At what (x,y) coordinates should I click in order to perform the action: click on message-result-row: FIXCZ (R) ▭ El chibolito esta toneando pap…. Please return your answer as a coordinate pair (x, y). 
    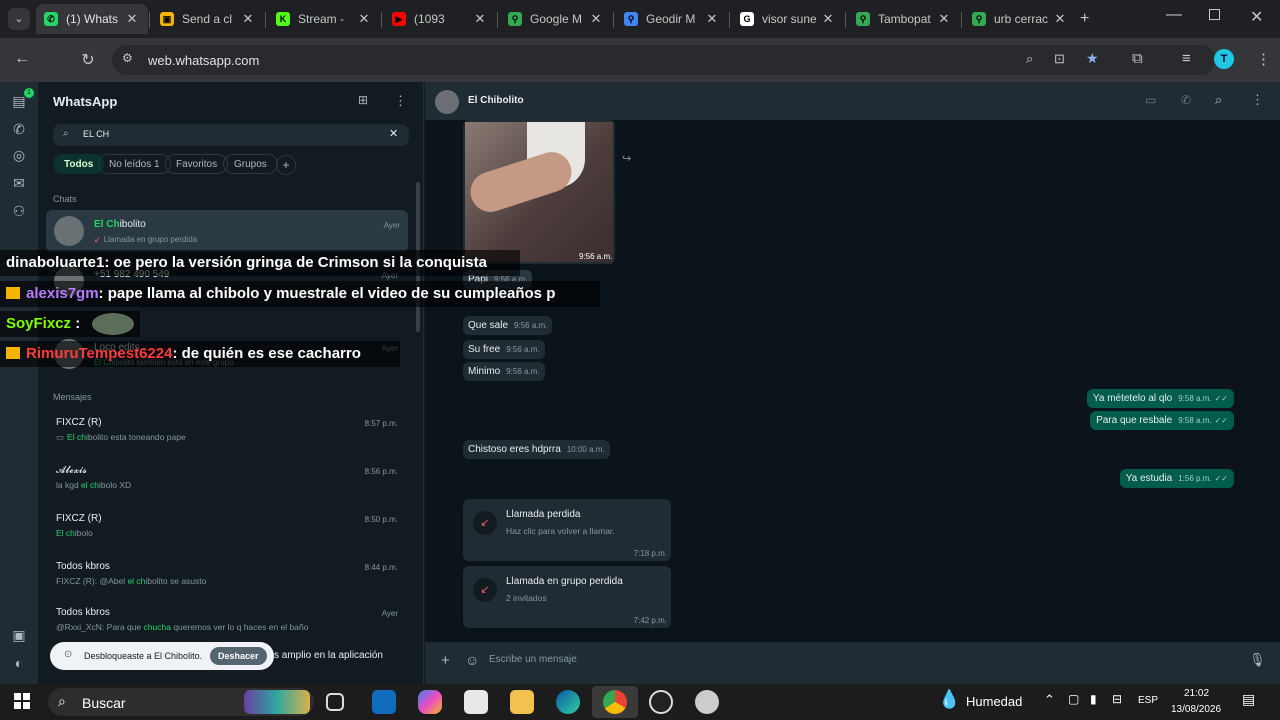
    Looking at the image, I should click on (231, 432).